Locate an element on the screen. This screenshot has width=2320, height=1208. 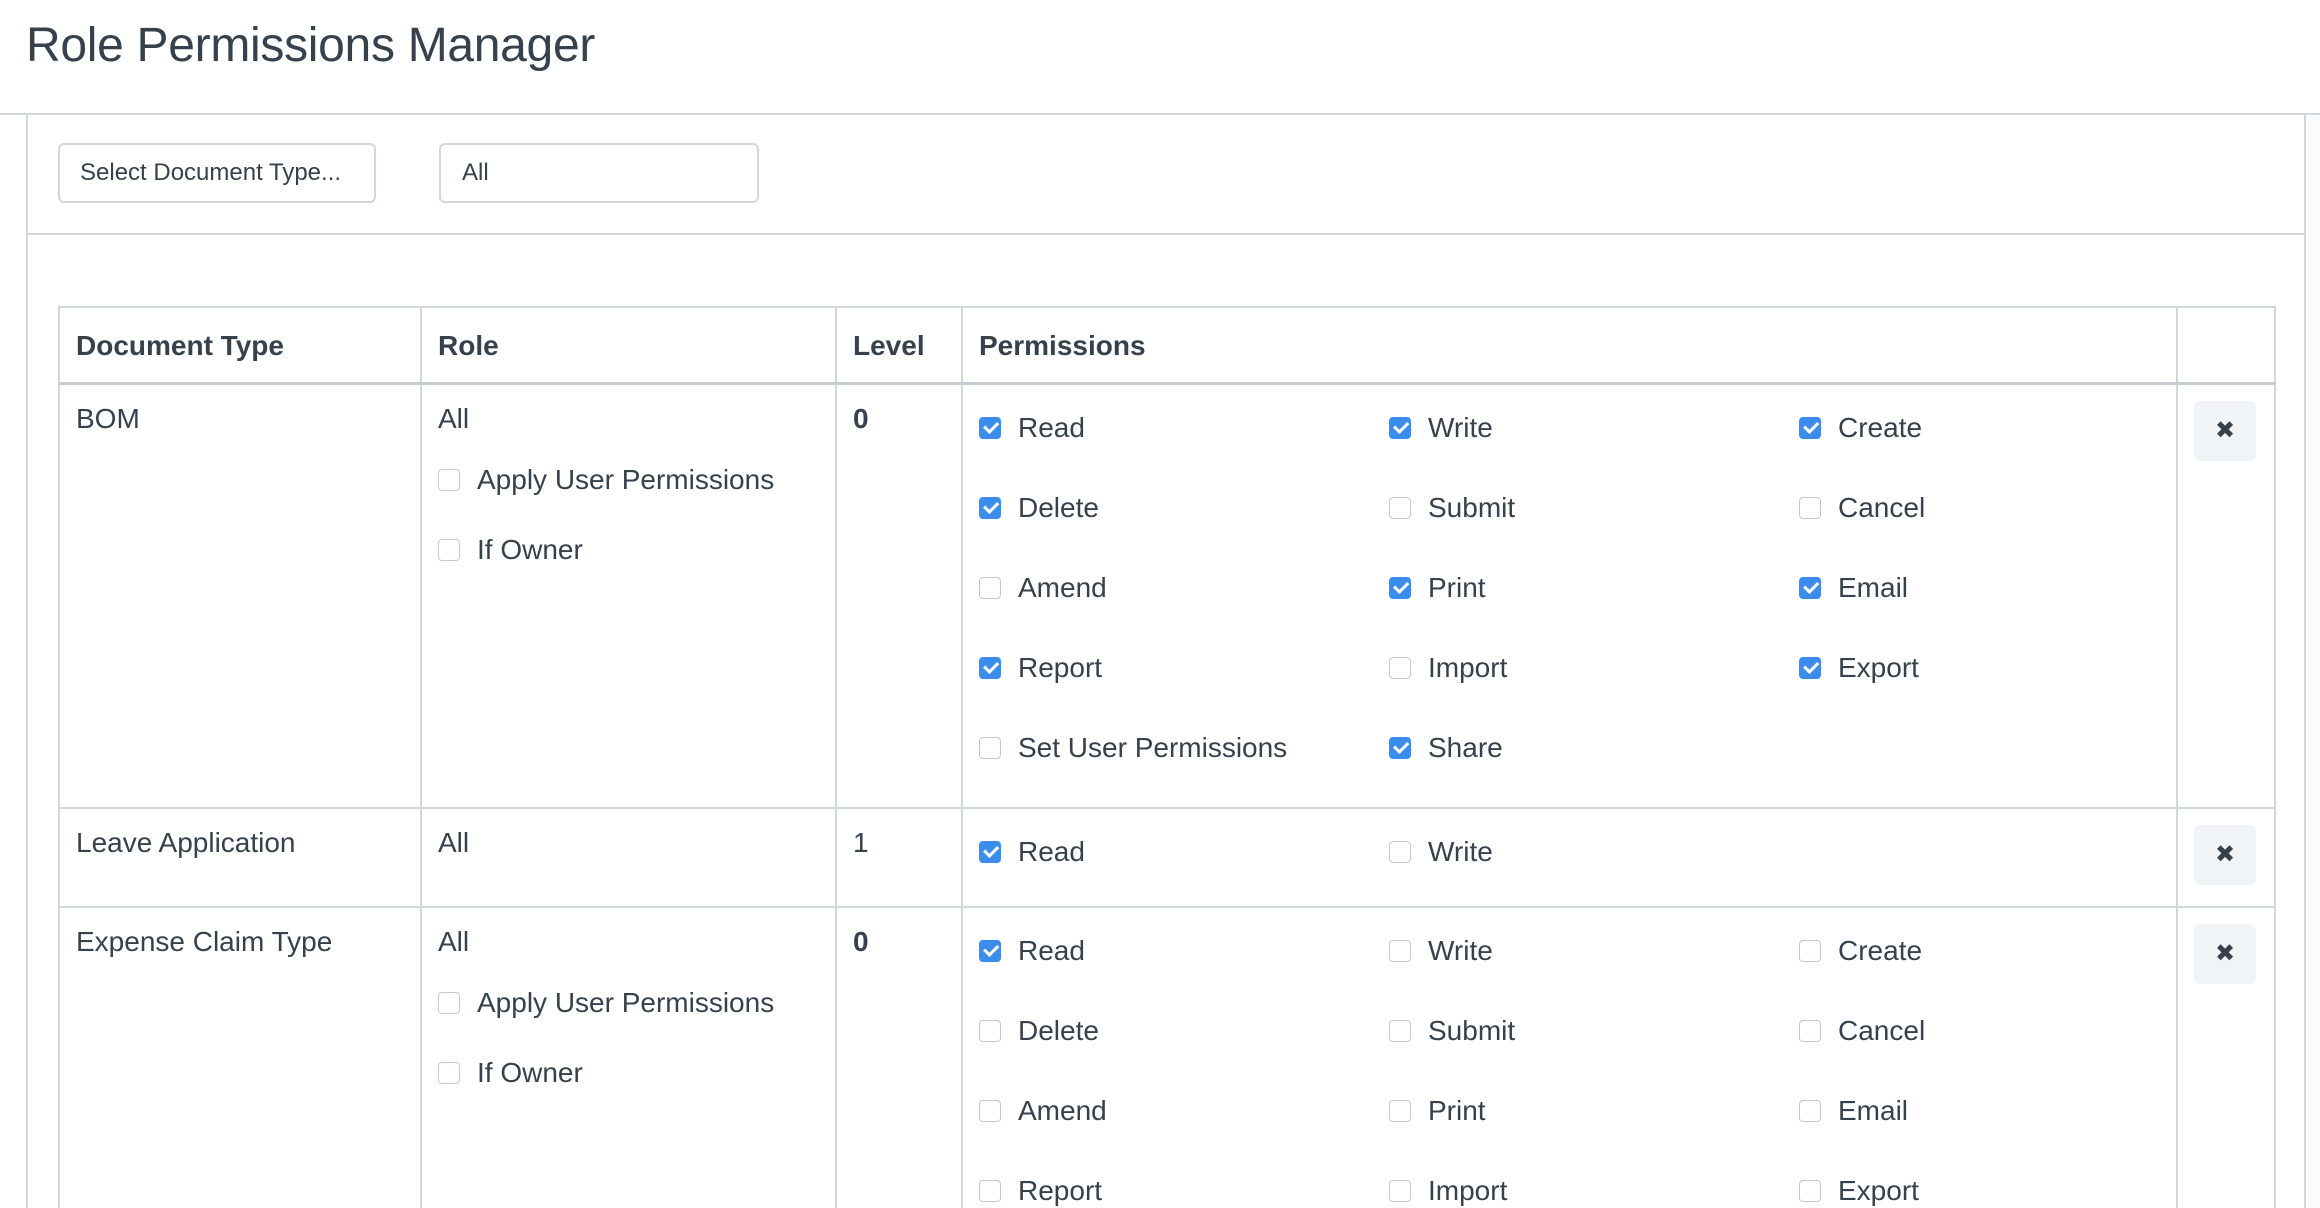
role-select: All is located at coordinates (599, 173).